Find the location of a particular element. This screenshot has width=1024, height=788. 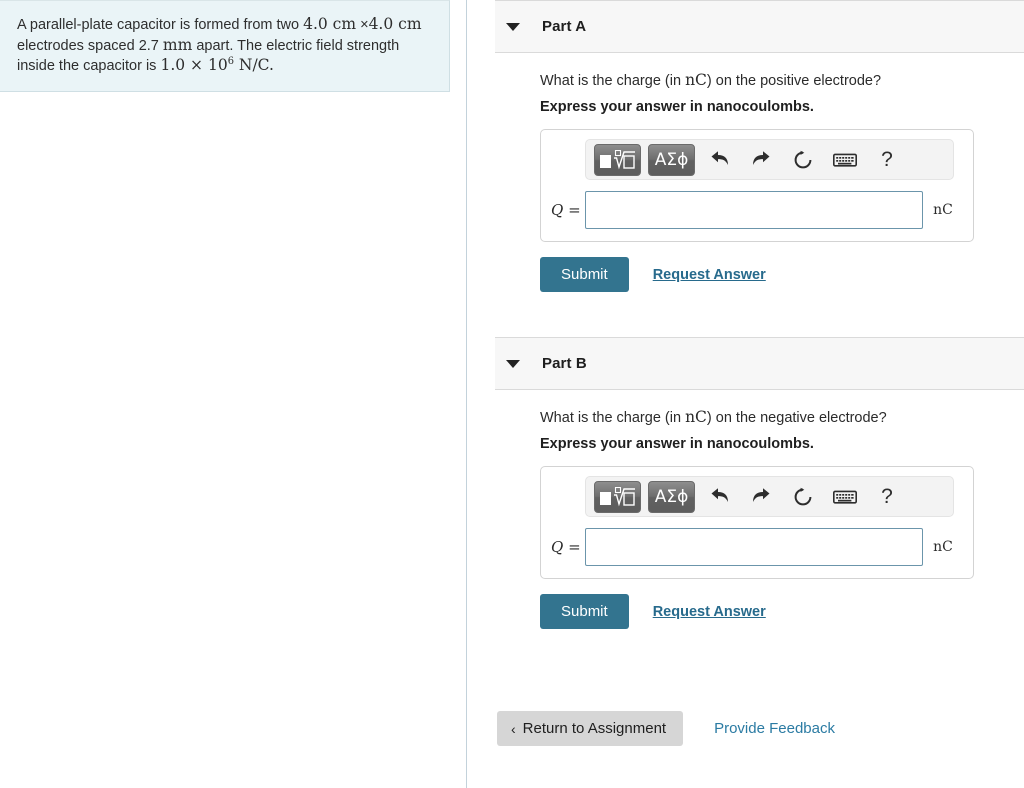

variable-symbol-a: Q is located at coordinates (557, 210).